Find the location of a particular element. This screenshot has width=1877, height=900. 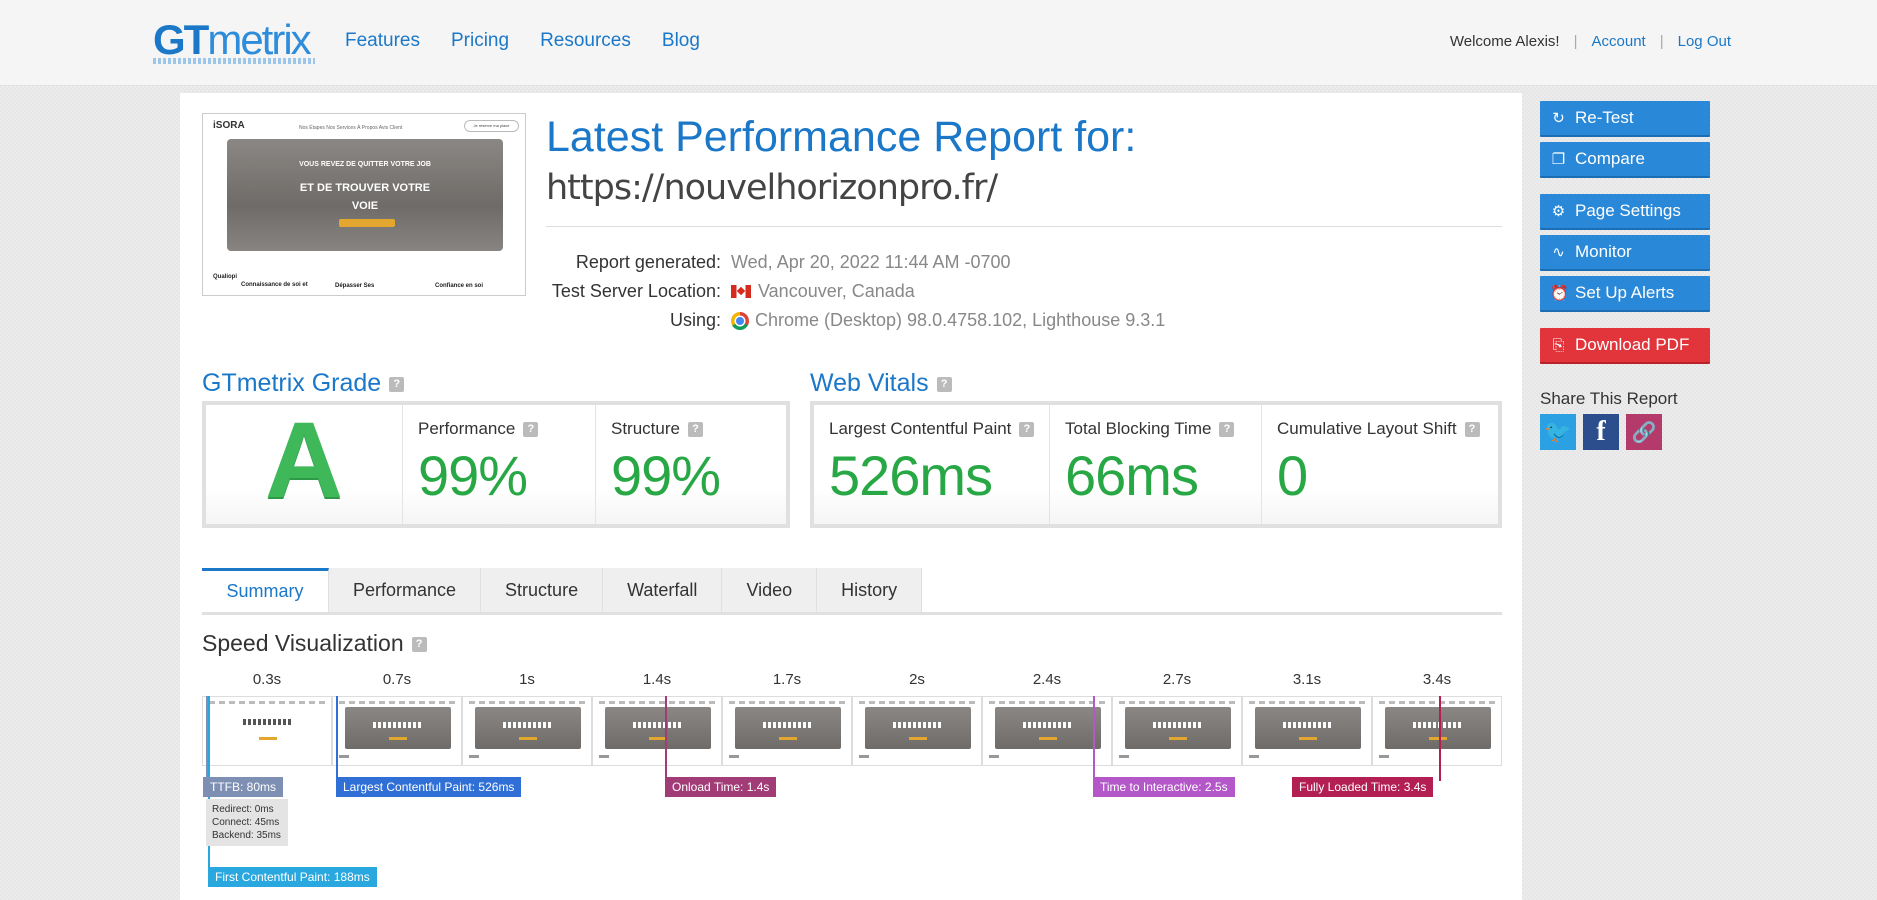

main-nav: Features Pricing Resources Blog is located at coordinates (538, 41).